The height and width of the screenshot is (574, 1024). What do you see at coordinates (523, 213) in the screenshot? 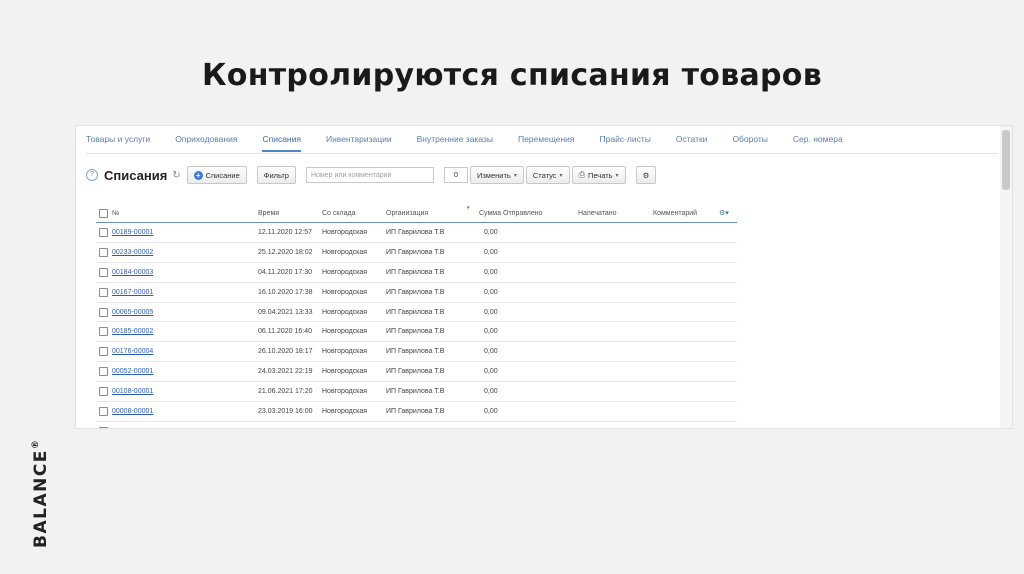
I see `column-sent: Отправлено` at bounding box center [523, 213].